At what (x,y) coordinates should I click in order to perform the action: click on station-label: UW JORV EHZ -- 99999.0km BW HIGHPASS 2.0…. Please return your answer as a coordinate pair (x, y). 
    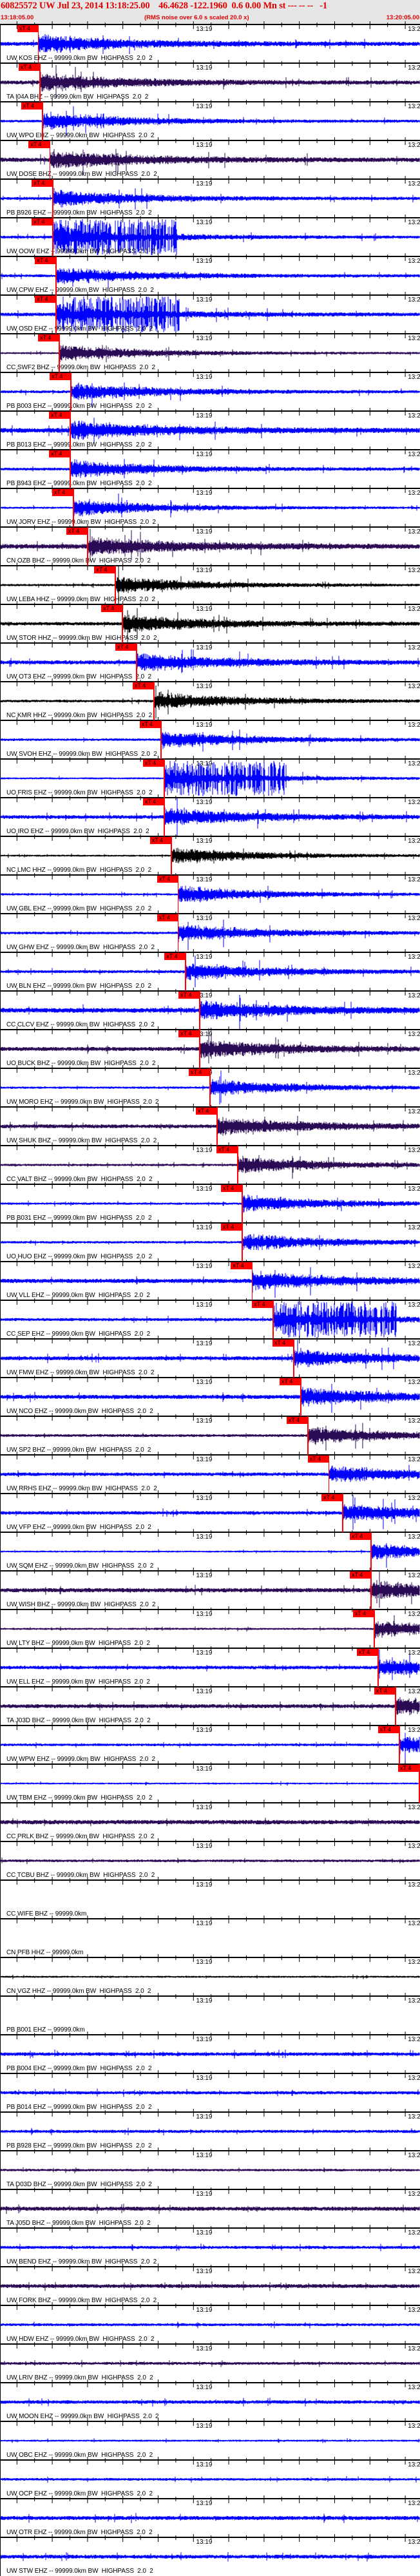
    Looking at the image, I should click on (81, 522).